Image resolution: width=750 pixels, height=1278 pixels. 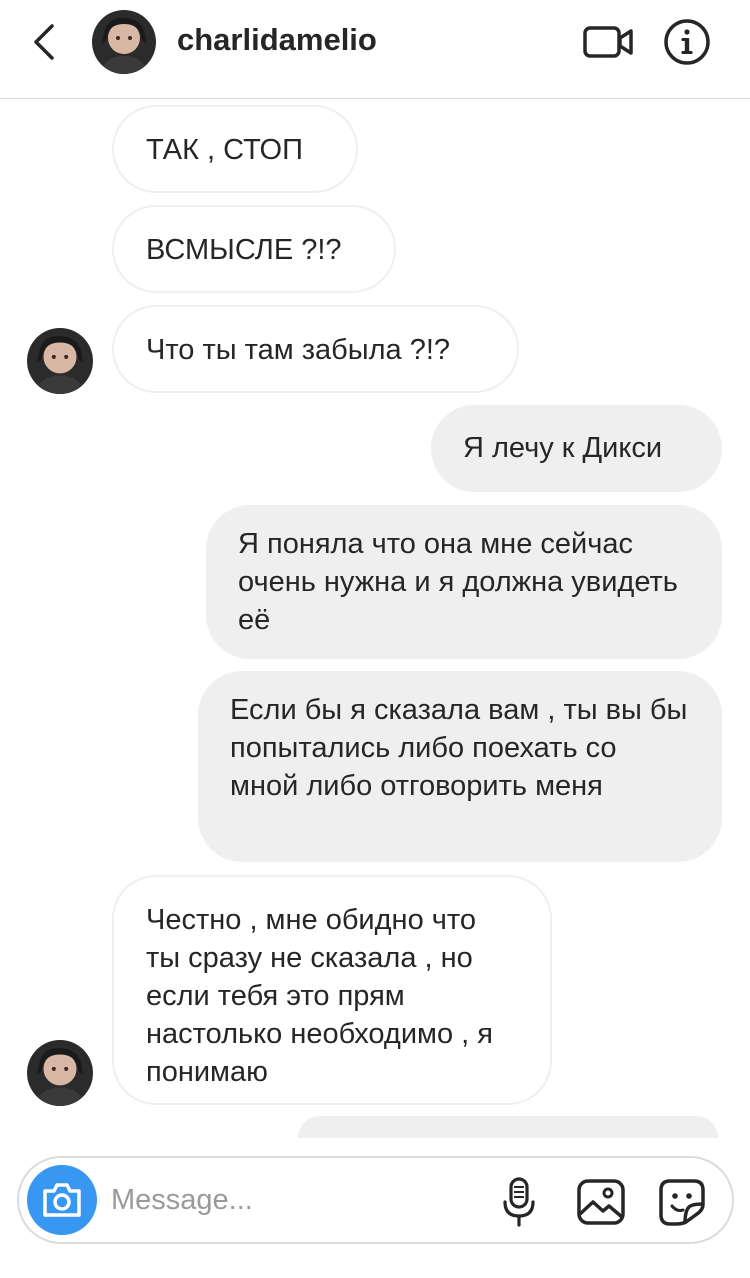 I want to click on video-camera-icon, so click(x=608, y=42).